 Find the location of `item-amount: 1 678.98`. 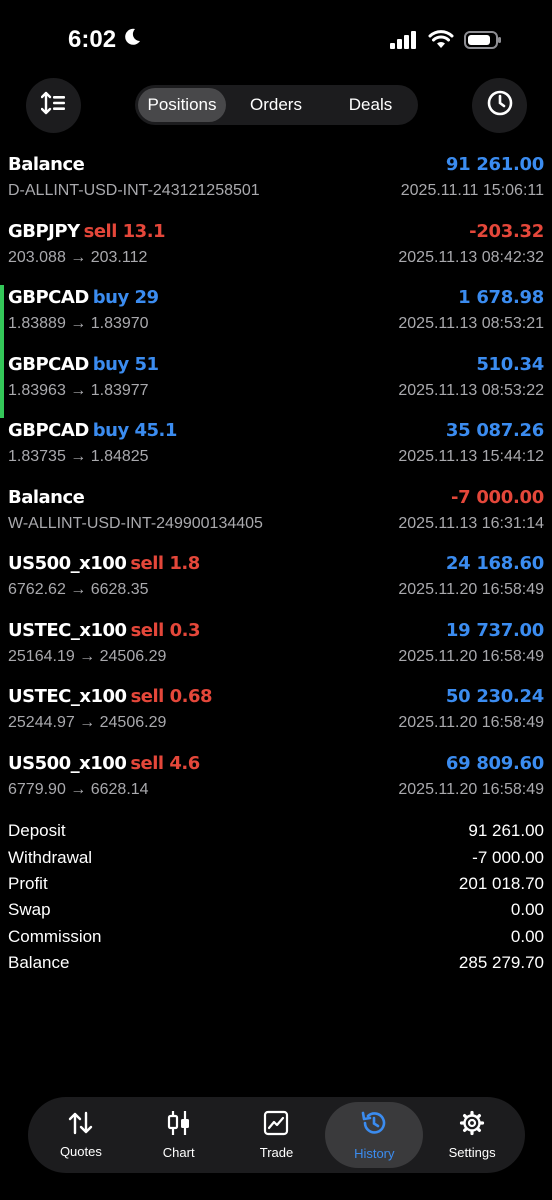

item-amount: 1 678.98 is located at coordinates (501, 297).